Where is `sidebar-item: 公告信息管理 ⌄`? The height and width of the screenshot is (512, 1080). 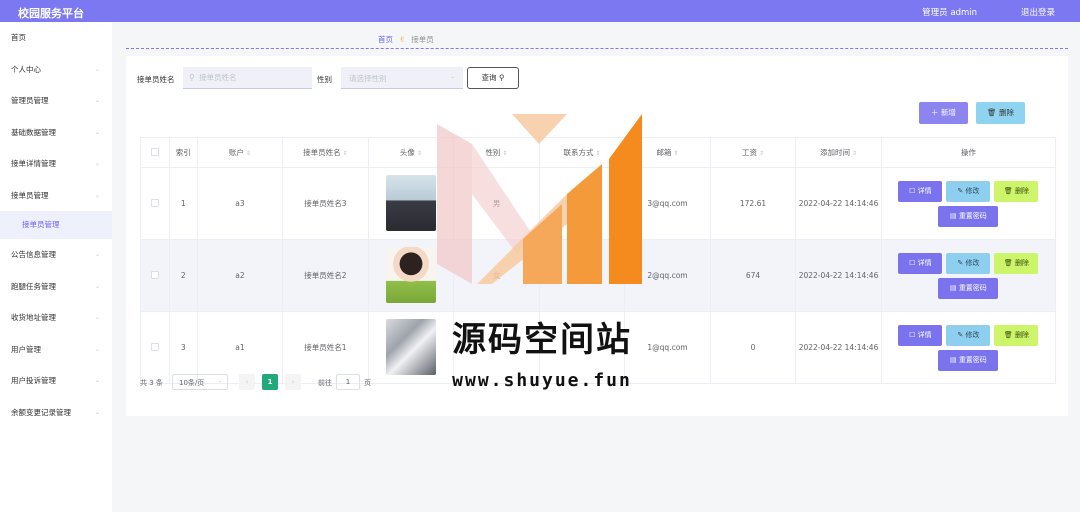 sidebar-item: 公告信息管理 ⌄ is located at coordinates (56, 255).